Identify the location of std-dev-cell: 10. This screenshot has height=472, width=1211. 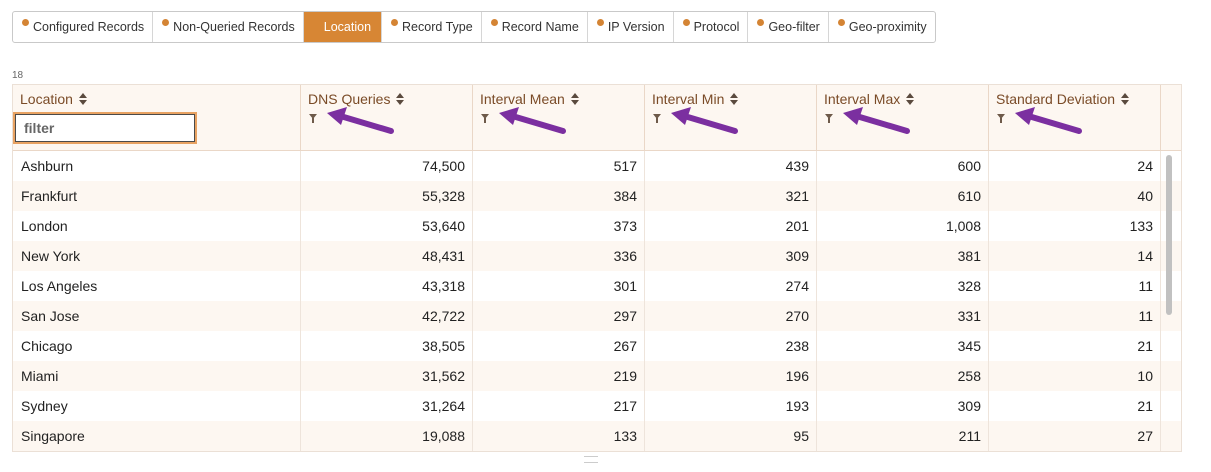
(1075, 376).